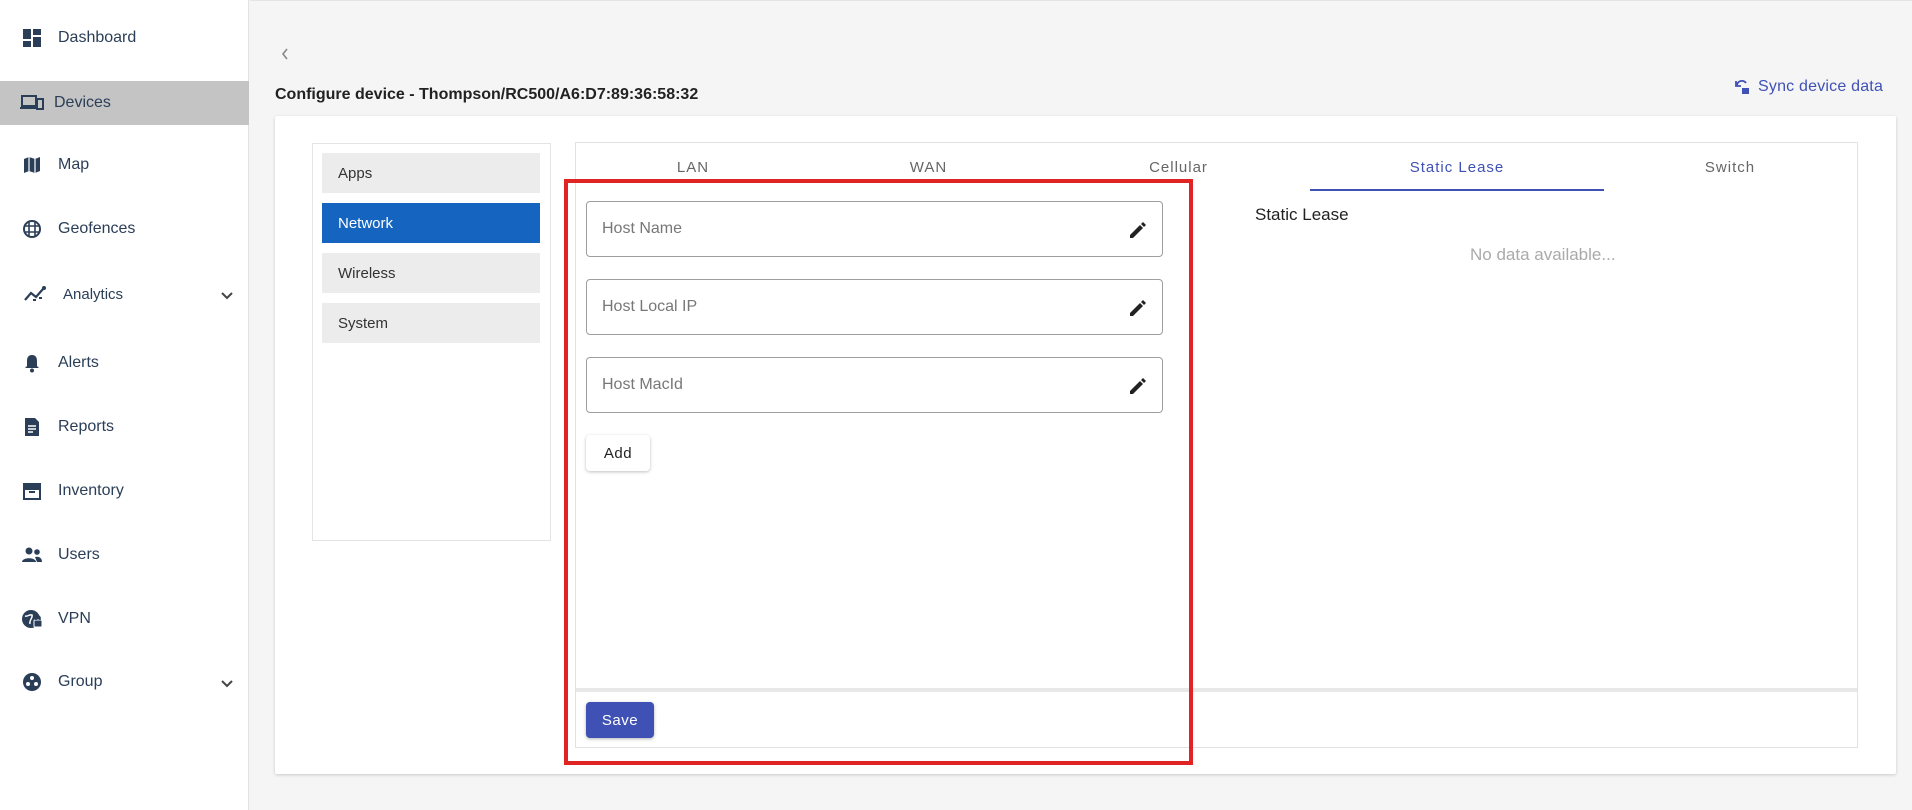 The image size is (1912, 810). What do you see at coordinates (79, 554) in the screenshot?
I see `sidebar-item-label: Users` at bounding box center [79, 554].